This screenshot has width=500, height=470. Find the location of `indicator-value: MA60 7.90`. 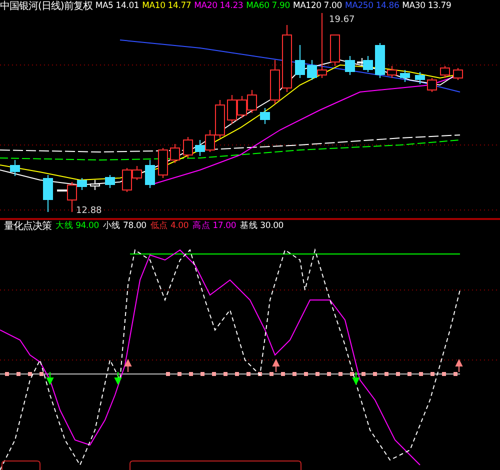

indicator-value: MA60 7.90 is located at coordinates (268, 6).